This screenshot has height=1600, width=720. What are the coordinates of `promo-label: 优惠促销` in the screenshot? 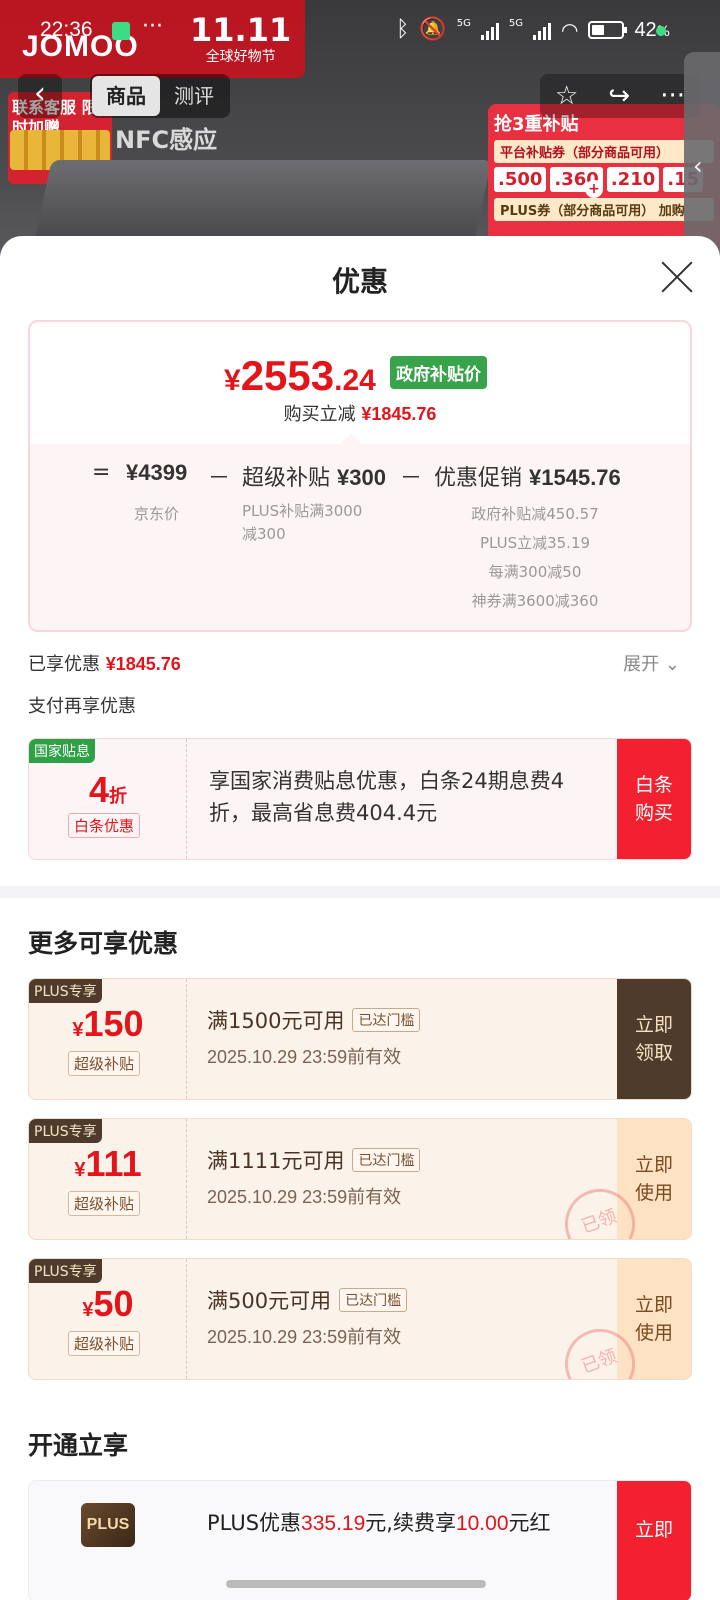 It's located at (478, 478).